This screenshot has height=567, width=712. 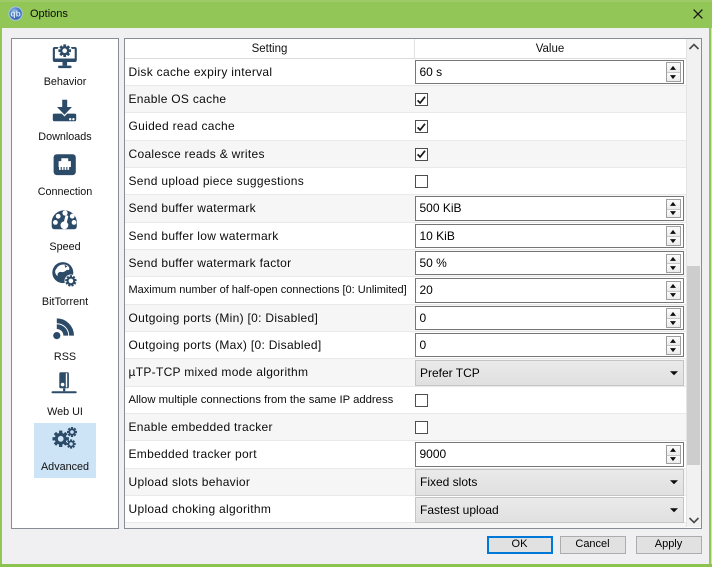 What do you see at coordinates (15, 13) in the screenshot?
I see `svg-text: qb` at bounding box center [15, 13].